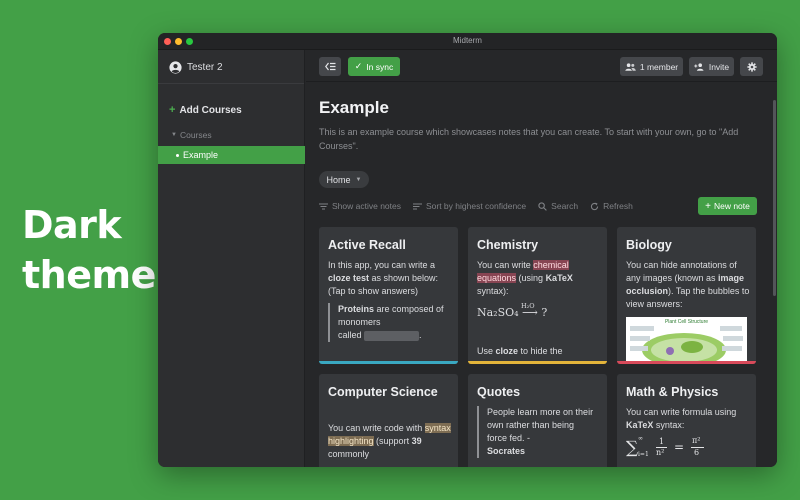  What do you see at coordinates (565, 206) in the screenshot?
I see `search-label: Search` at bounding box center [565, 206].